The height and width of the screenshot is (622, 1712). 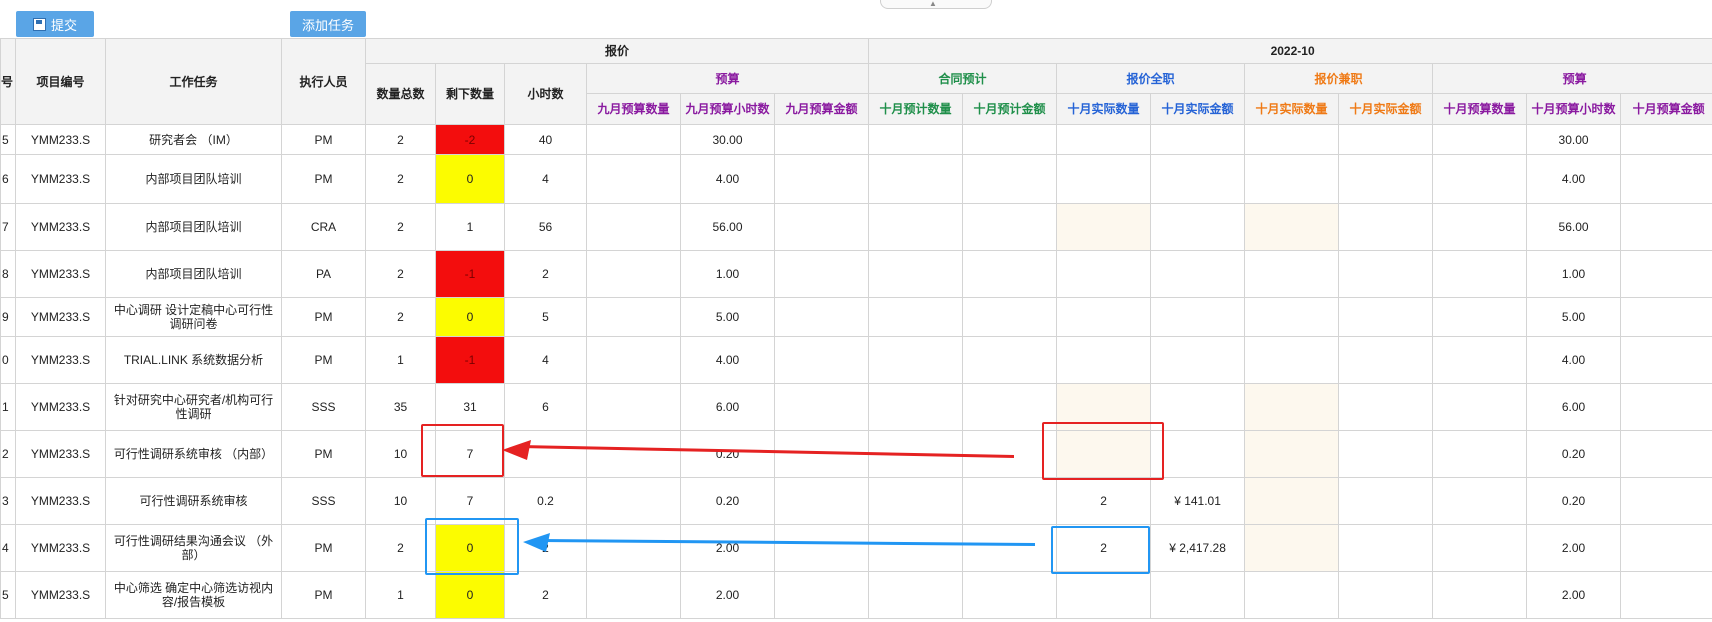 What do you see at coordinates (400, 501) in the screenshot?
I see `quote-total-cell: 10` at bounding box center [400, 501].